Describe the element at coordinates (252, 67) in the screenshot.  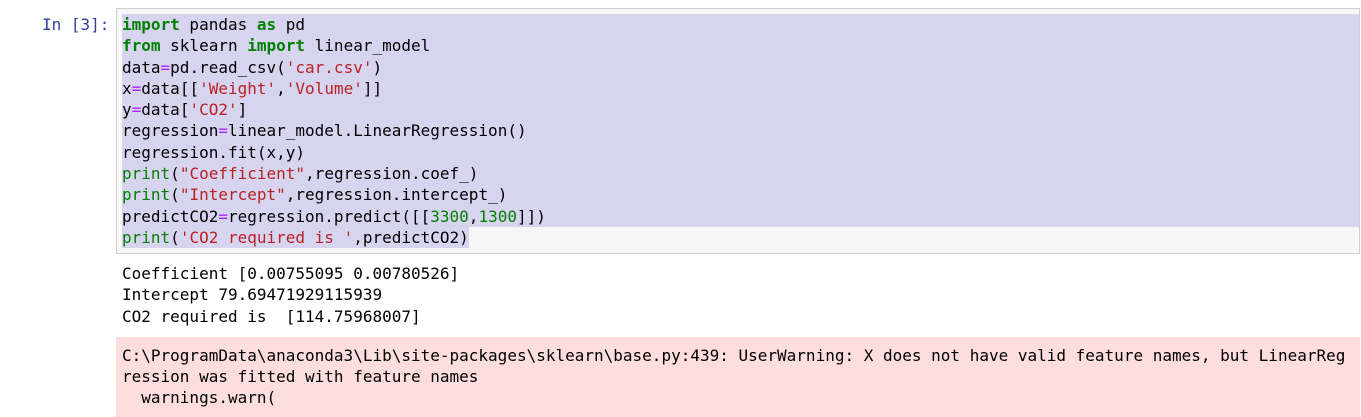
I see `code-line: data=pd.read_csv('car.csv')` at that location.